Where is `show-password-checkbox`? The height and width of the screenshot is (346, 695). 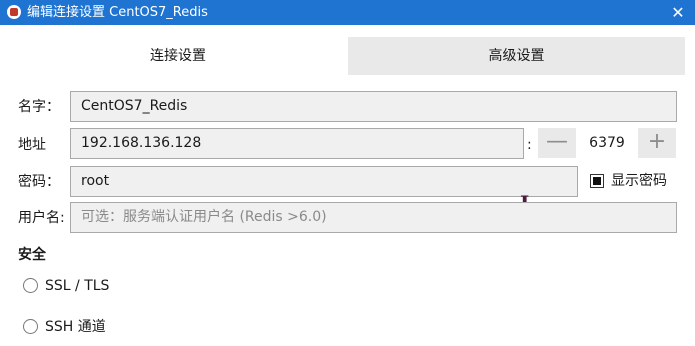
show-password-checkbox is located at coordinates (597, 181).